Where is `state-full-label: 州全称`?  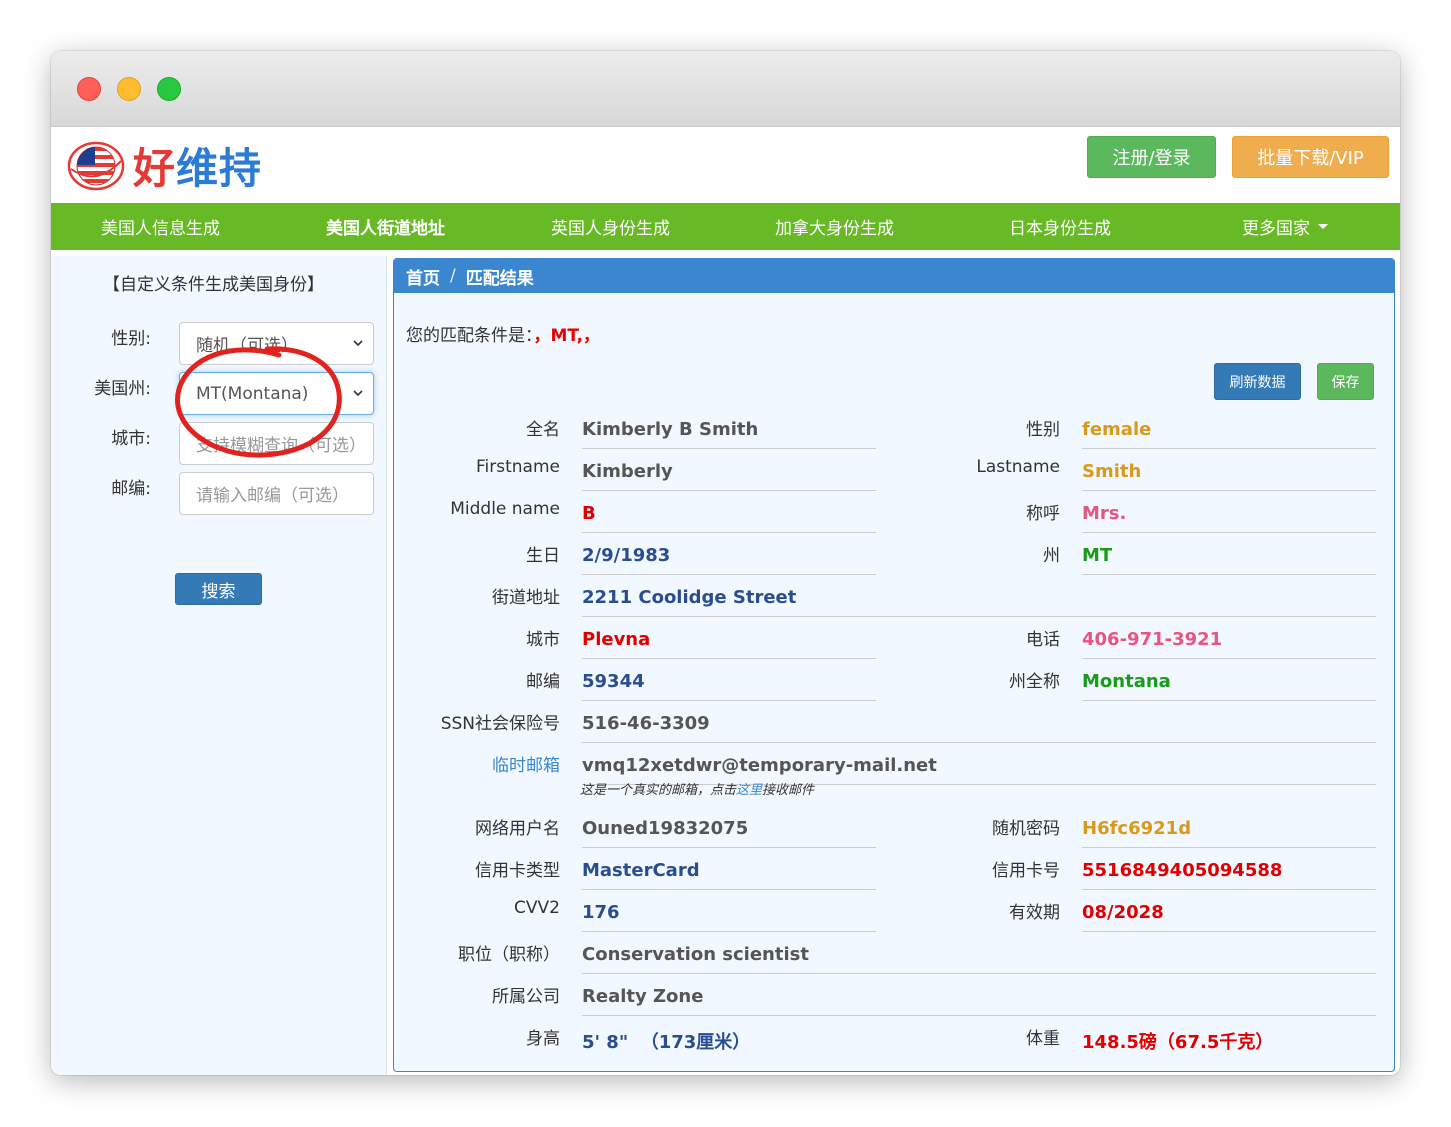 state-full-label: 州全称 is located at coordinates (1034, 682).